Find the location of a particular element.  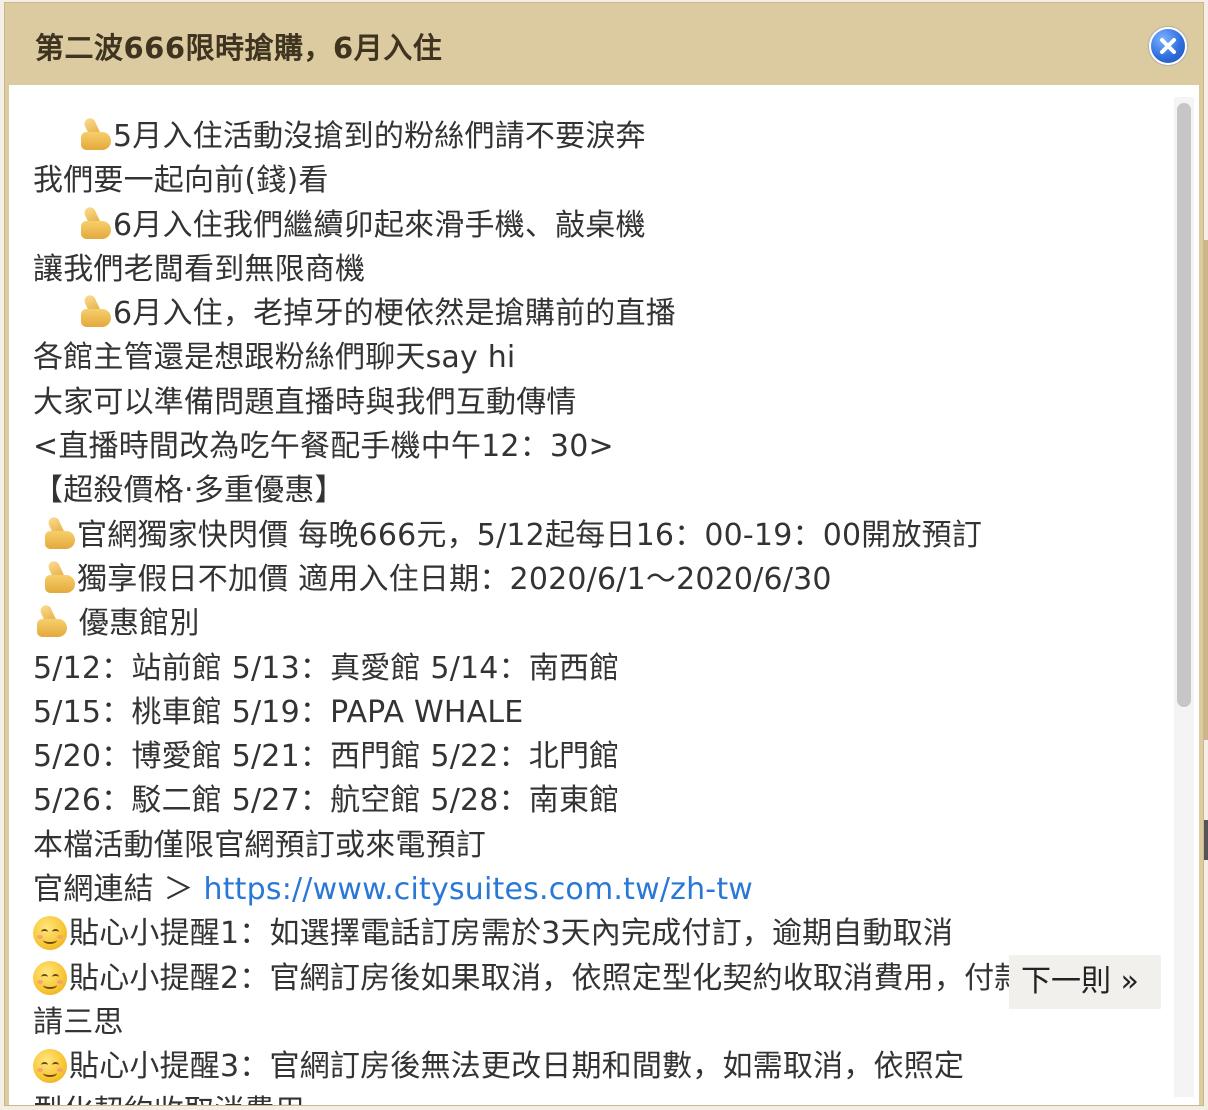

text-line: <直播時間改為吃午餐配手機中午12：30> is located at coordinates (323, 447).